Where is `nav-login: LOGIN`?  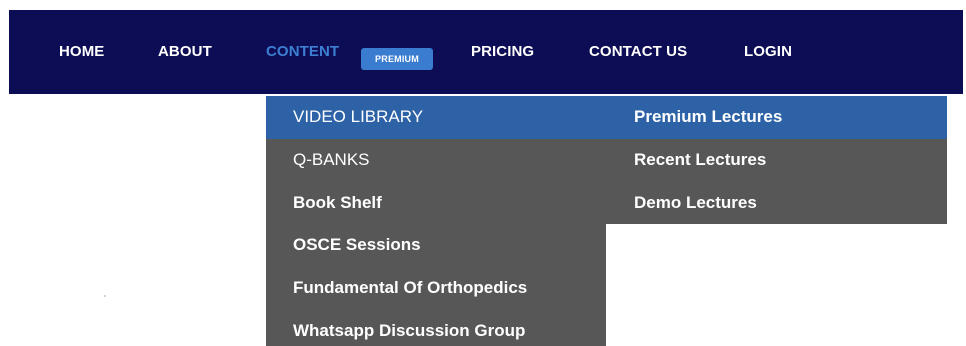
nav-login: LOGIN is located at coordinates (768, 52).